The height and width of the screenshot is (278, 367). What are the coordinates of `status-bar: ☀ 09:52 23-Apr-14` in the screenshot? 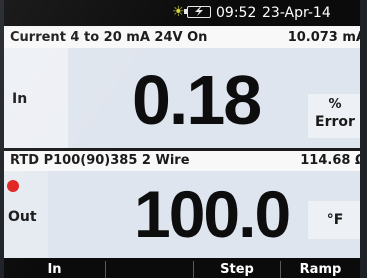 It's located at (182, 13).